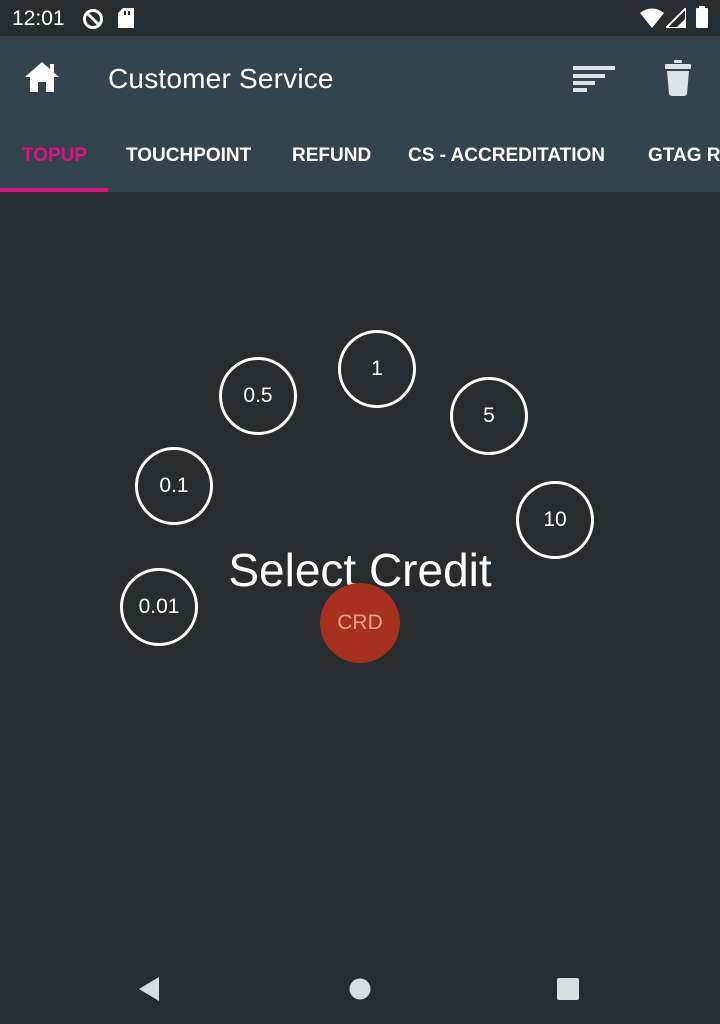 The height and width of the screenshot is (1024, 720). Describe the element at coordinates (149, 991) in the screenshot. I see `back-icon` at that location.